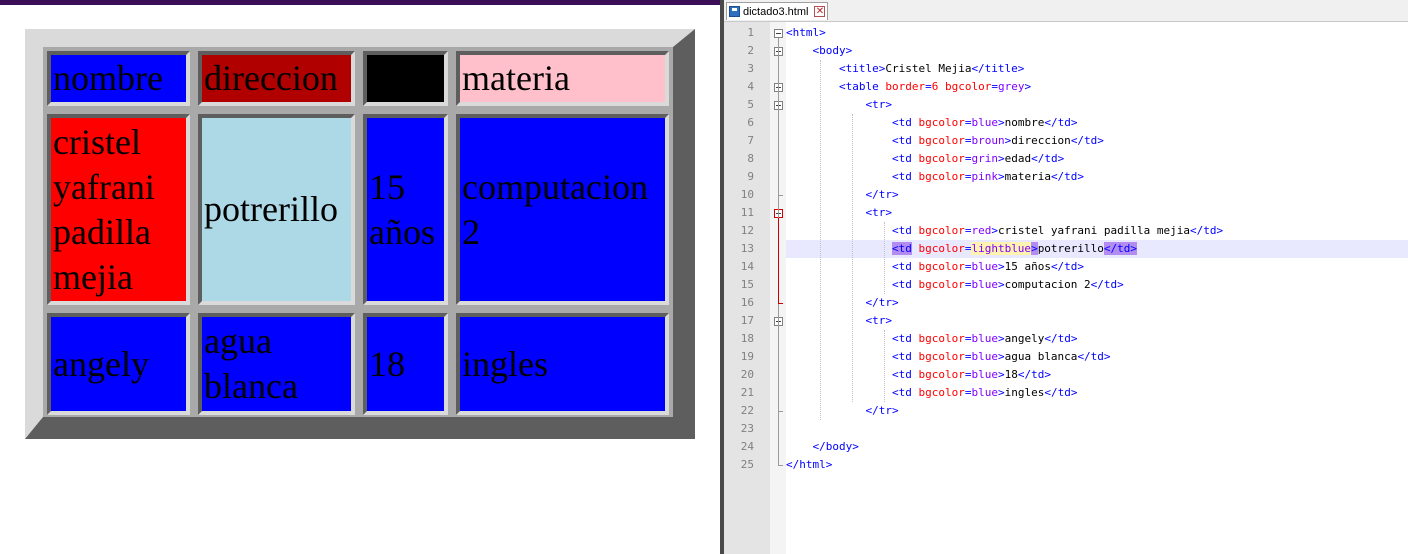  What do you see at coordinates (1097, 69) in the screenshot?
I see `code-line: <title>Cristel Mejia</title>` at bounding box center [1097, 69].